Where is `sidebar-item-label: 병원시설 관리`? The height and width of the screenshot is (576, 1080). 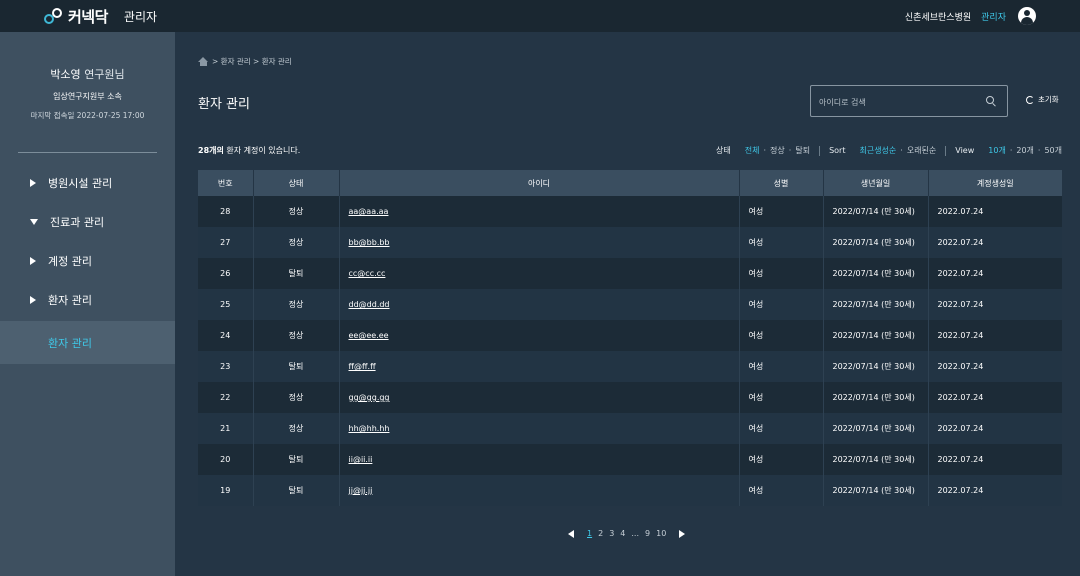 sidebar-item-label: 병원시설 관리 is located at coordinates (80, 183).